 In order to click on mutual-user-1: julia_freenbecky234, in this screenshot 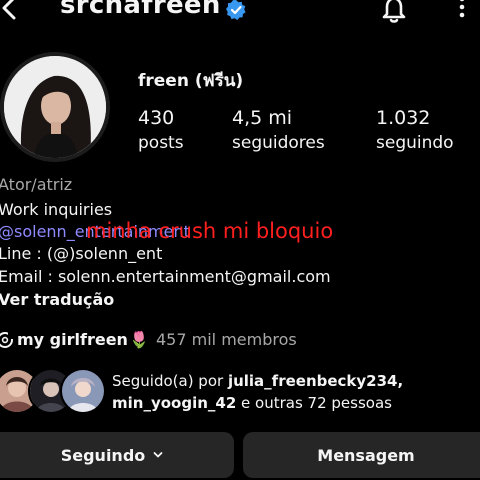, I will do `click(315, 381)`.